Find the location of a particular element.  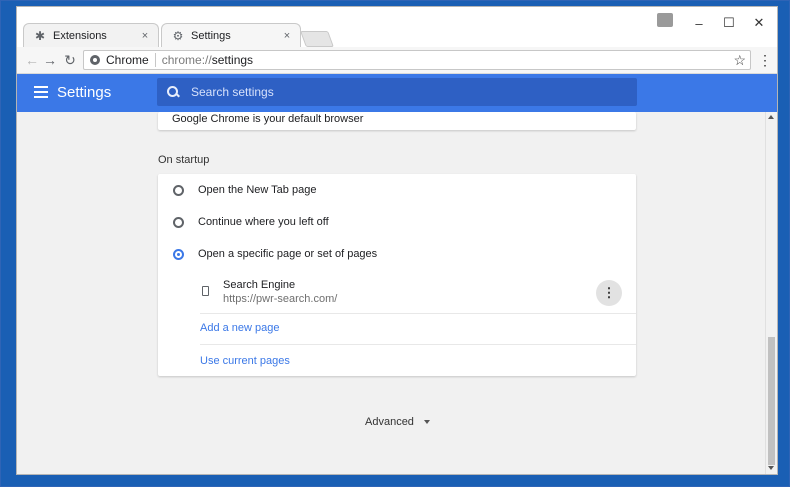

close-window-button: ✕ is located at coordinates (759, 23).